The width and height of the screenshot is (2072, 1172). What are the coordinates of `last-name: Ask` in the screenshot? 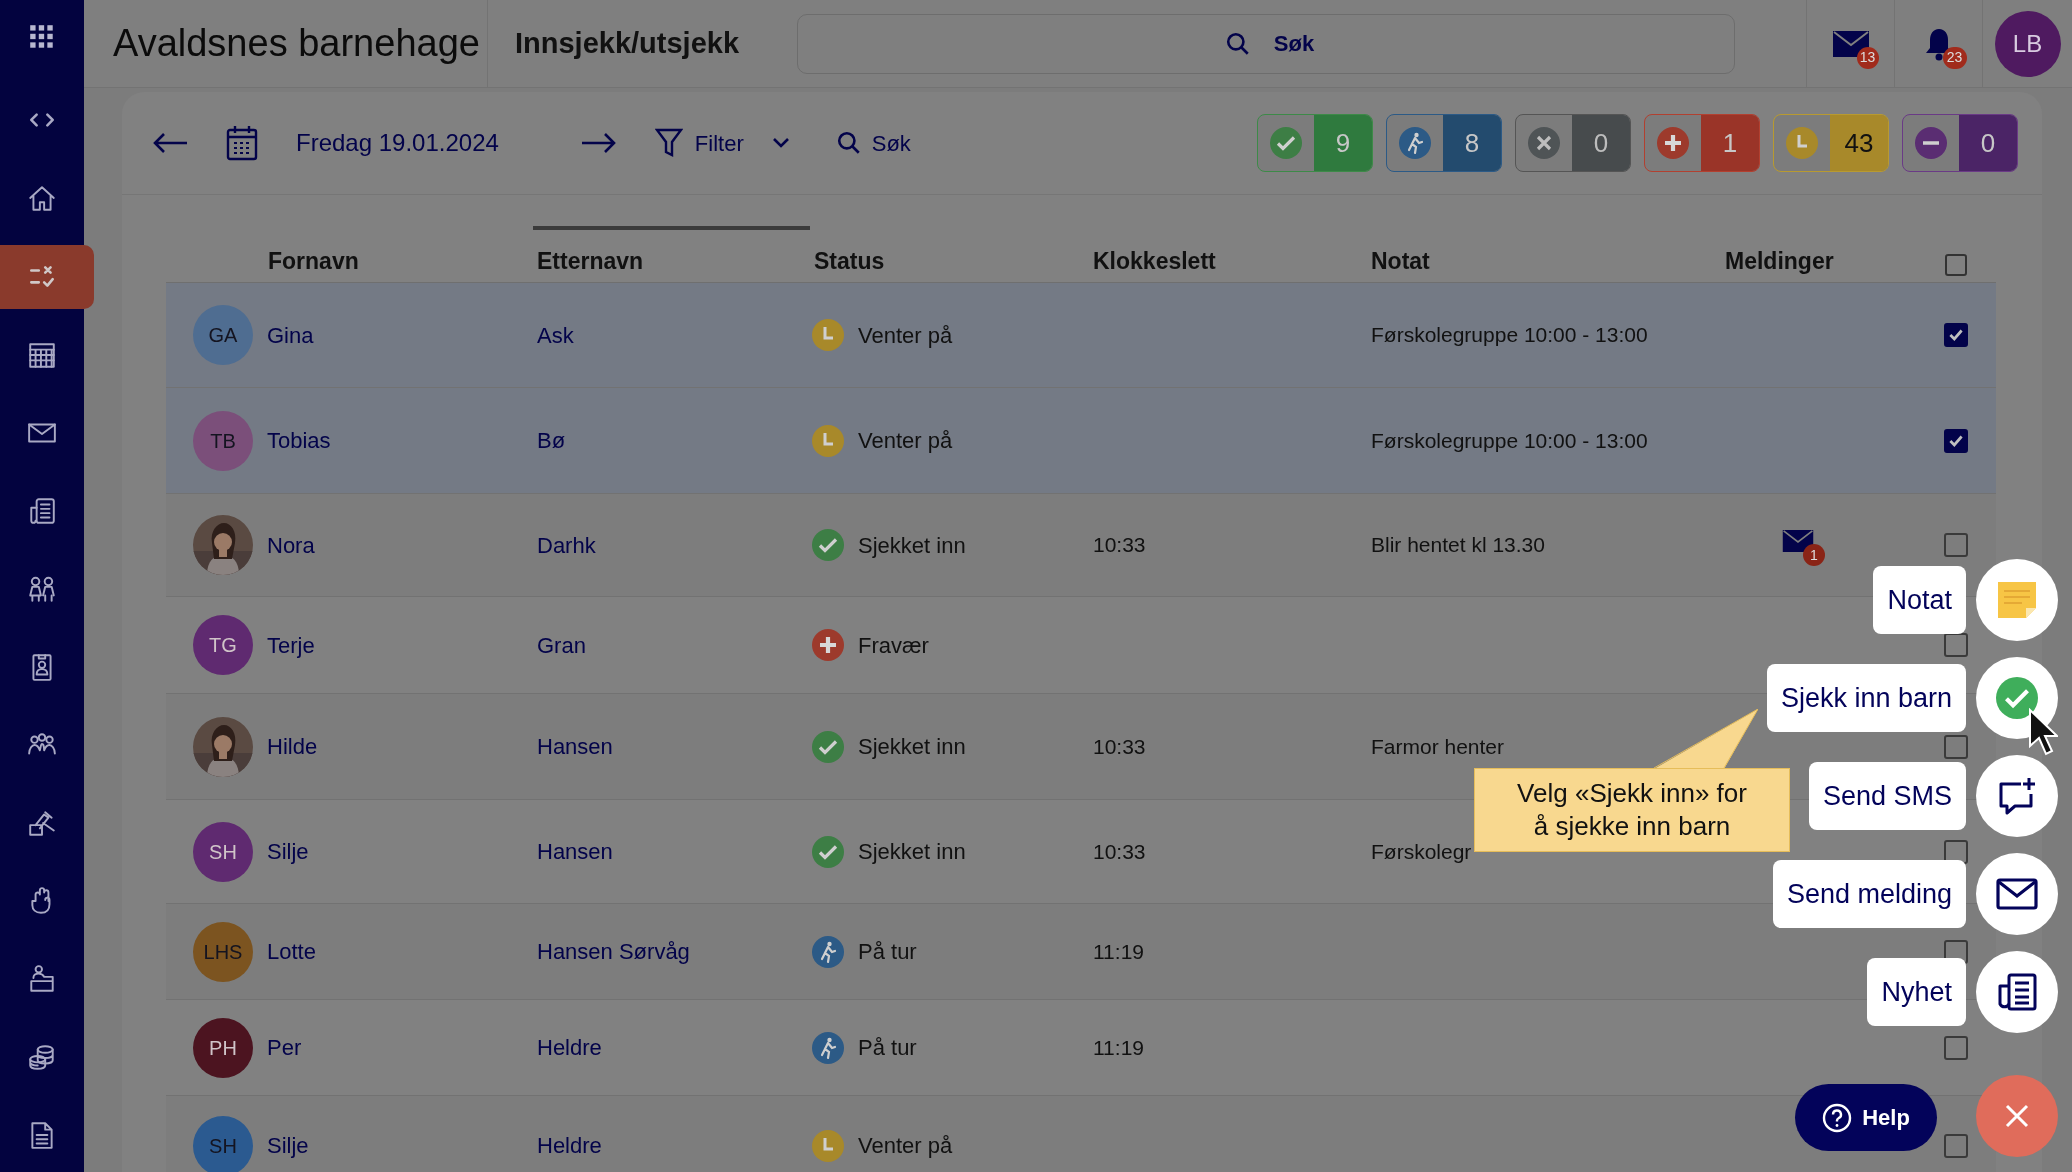 It's located at (555, 335).